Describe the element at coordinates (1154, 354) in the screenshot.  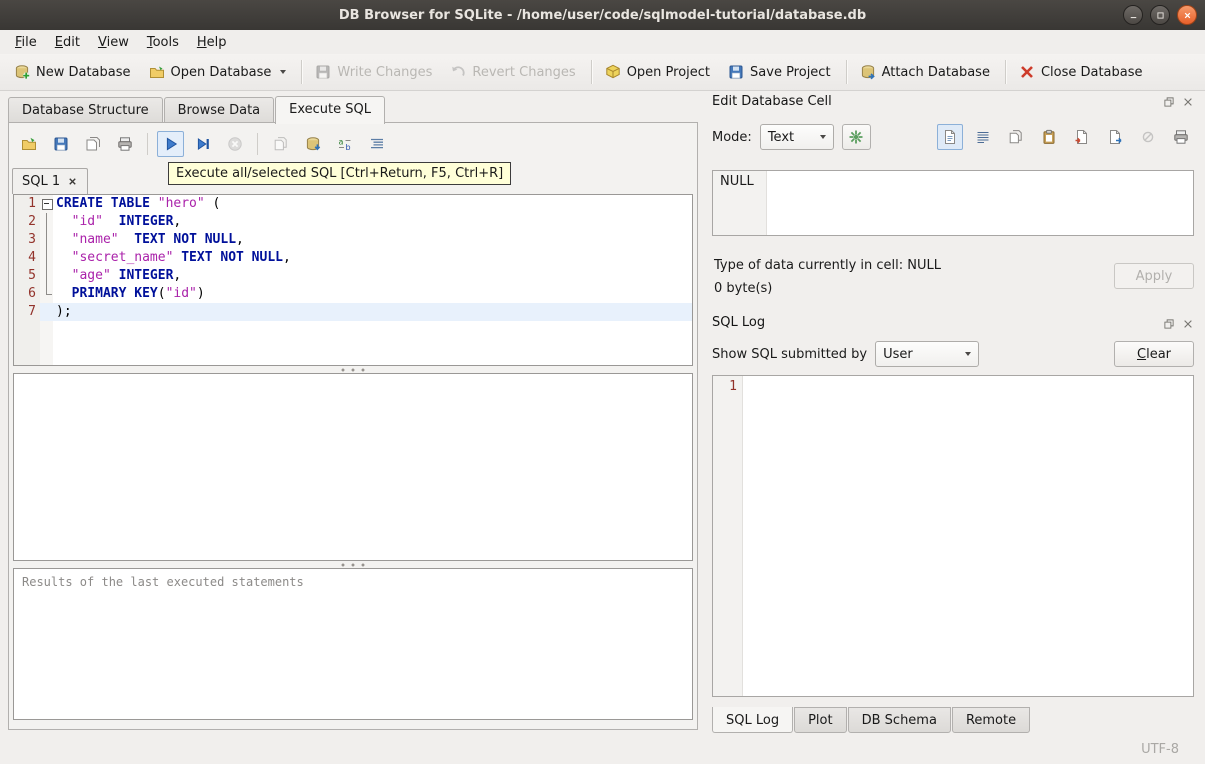
I see `clear-button: Clear` at that location.